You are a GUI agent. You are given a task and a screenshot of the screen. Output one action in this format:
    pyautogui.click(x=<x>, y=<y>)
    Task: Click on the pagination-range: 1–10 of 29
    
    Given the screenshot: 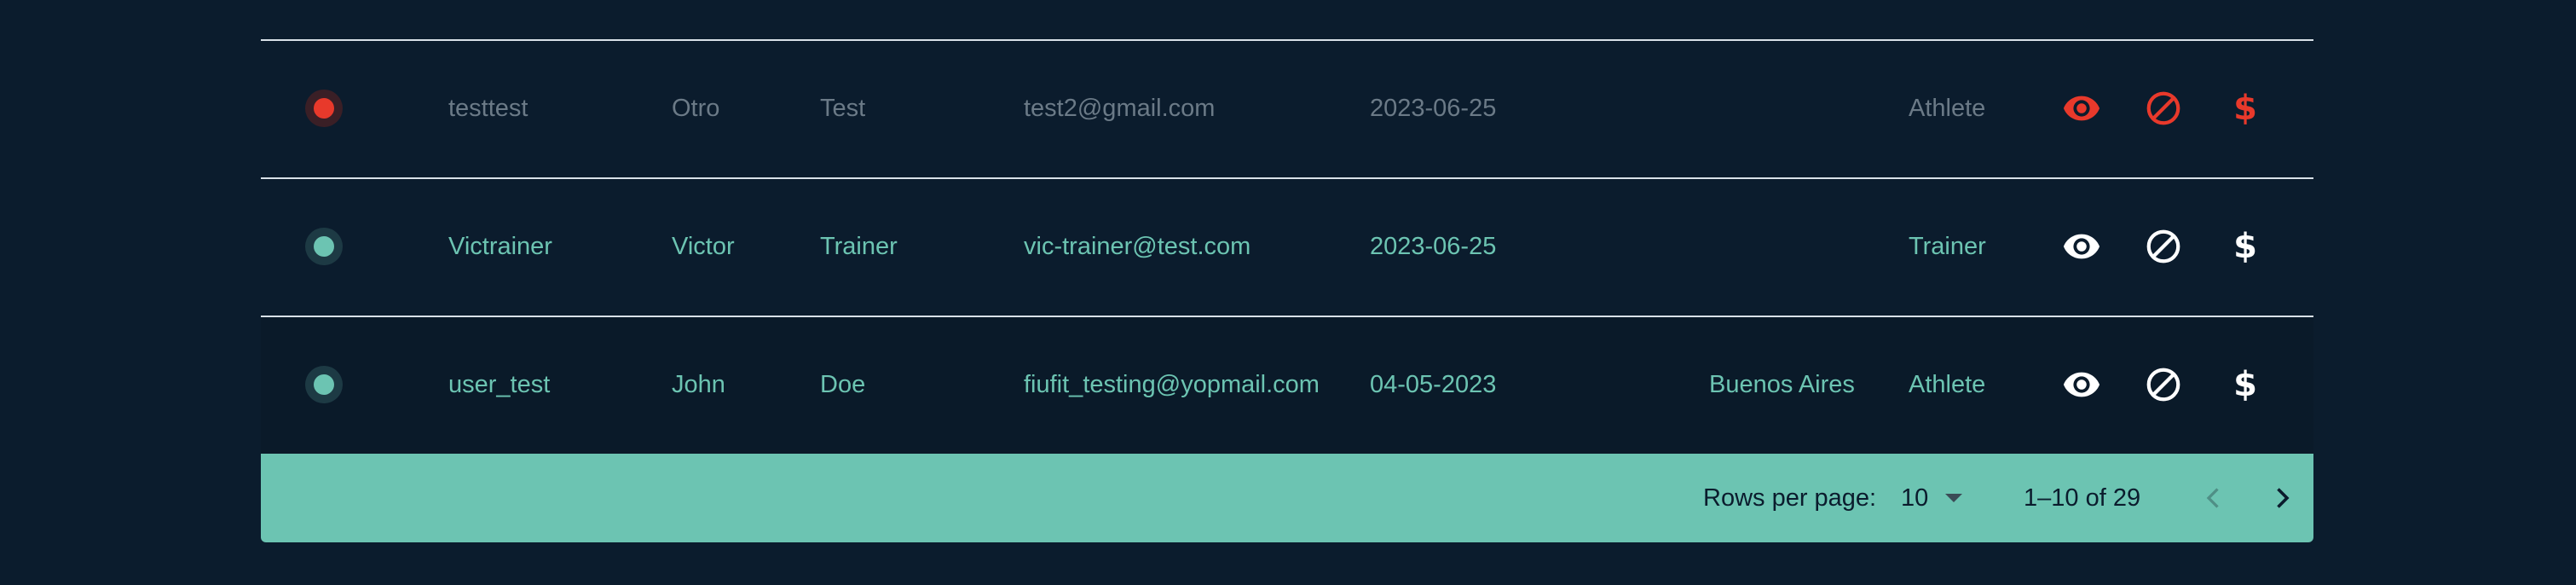 What is the action you would take?
    pyautogui.click(x=2082, y=498)
    